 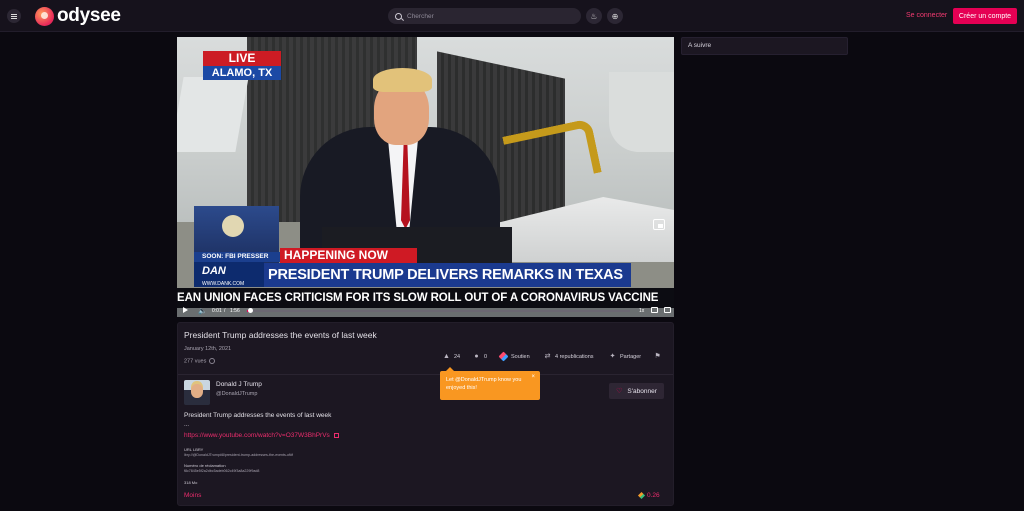 What do you see at coordinates (619, 391) in the screenshot?
I see `heart-icon: ♡` at bounding box center [619, 391].